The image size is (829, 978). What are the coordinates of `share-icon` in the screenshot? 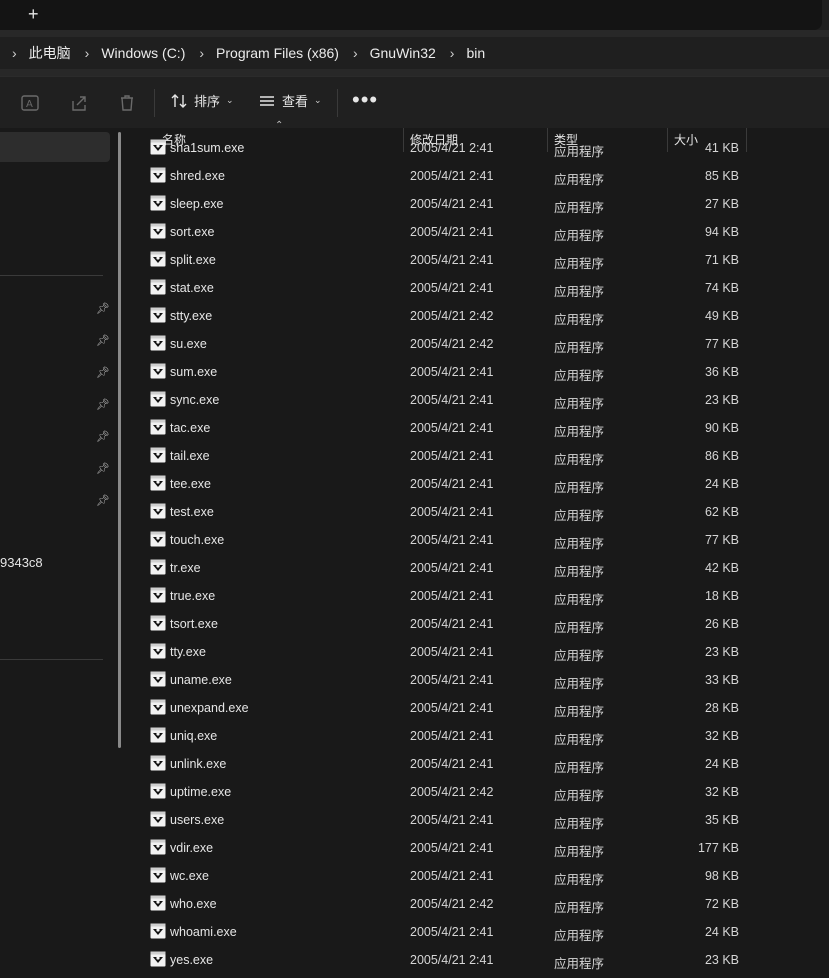 It's located at (79, 103).